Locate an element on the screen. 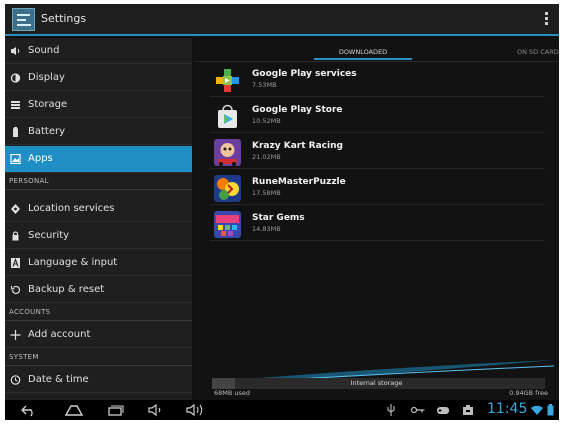 The image size is (564, 424). sound-icon is located at coordinates (15, 51).